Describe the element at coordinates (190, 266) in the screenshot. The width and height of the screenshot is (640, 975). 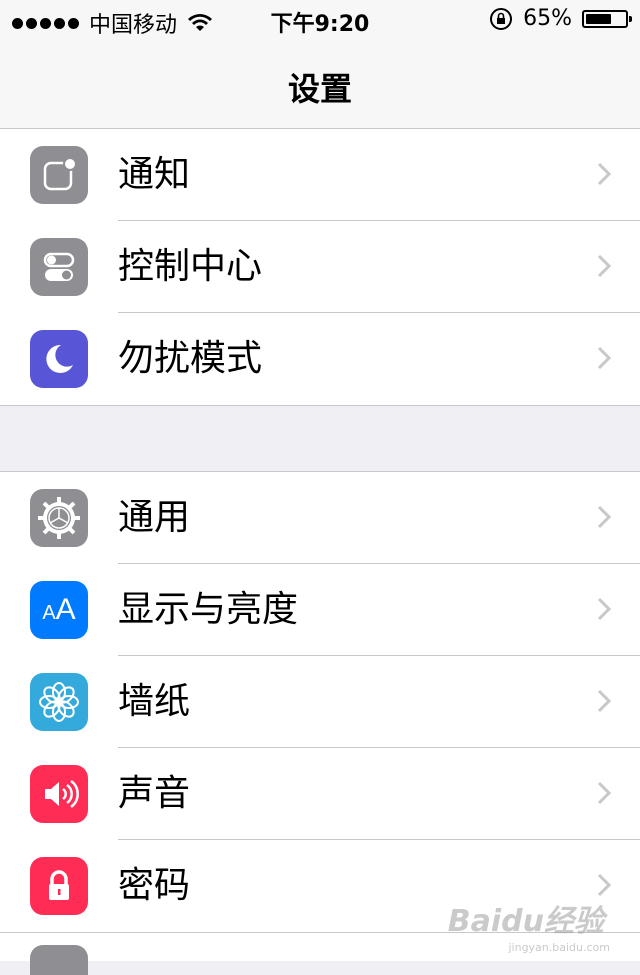
I see `settings-row-label: 控制中心` at that location.